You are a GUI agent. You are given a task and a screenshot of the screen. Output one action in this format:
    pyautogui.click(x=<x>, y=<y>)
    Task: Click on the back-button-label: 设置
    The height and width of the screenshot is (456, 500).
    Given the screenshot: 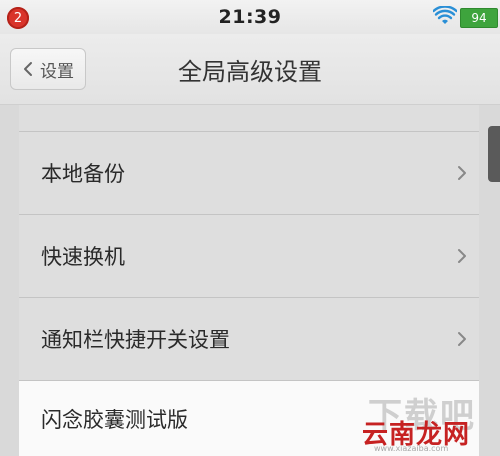 What is the action you would take?
    pyautogui.click(x=57, y=71)
    